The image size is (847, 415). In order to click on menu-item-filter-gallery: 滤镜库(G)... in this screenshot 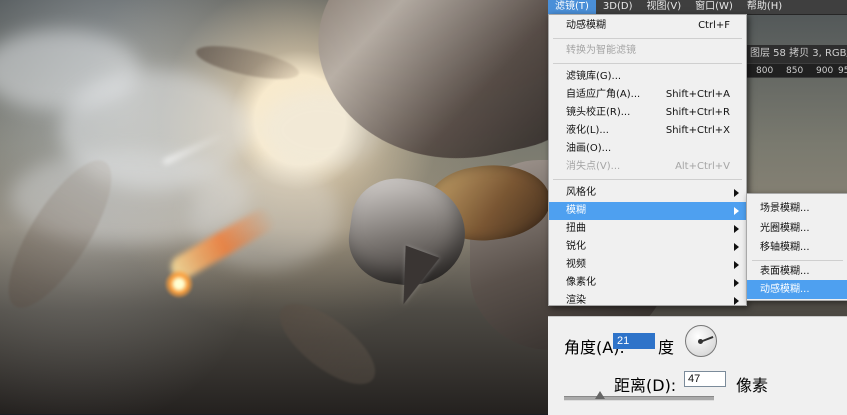, I will do `click(647, 77)`.